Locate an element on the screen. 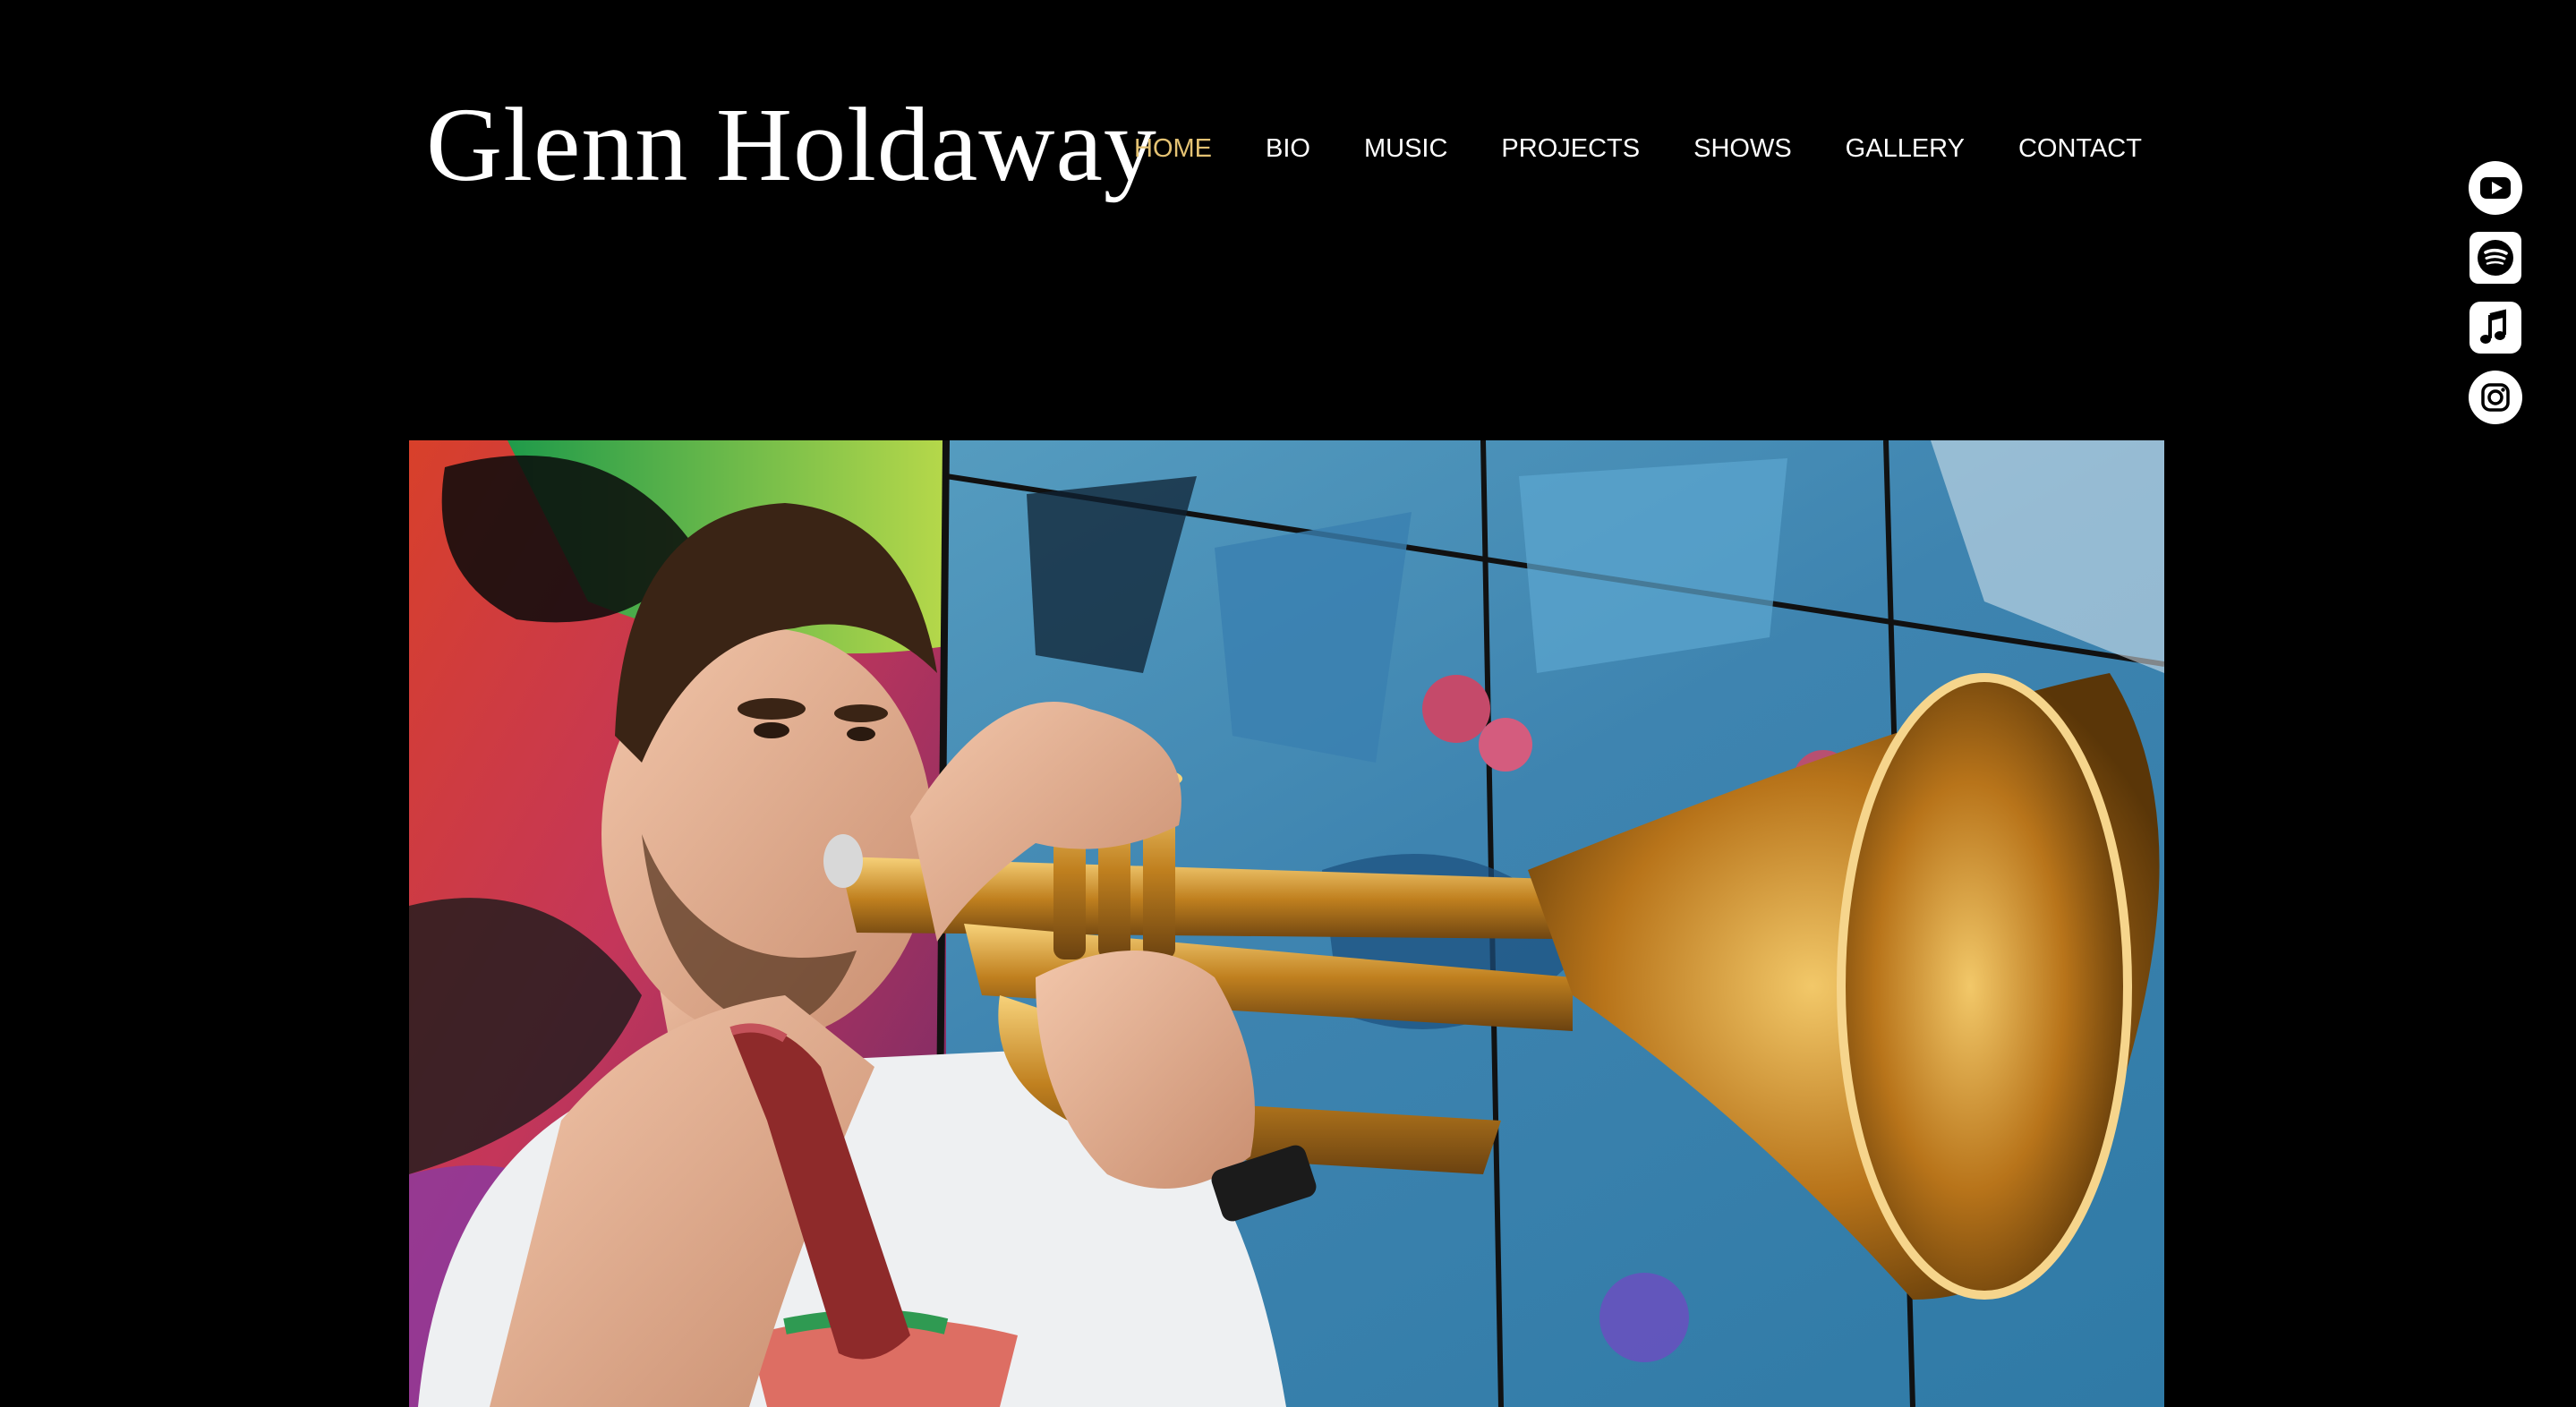 The height and width of the screenshot is (1407, 2576). spotify-icon is located at coordinates (2495, 258).